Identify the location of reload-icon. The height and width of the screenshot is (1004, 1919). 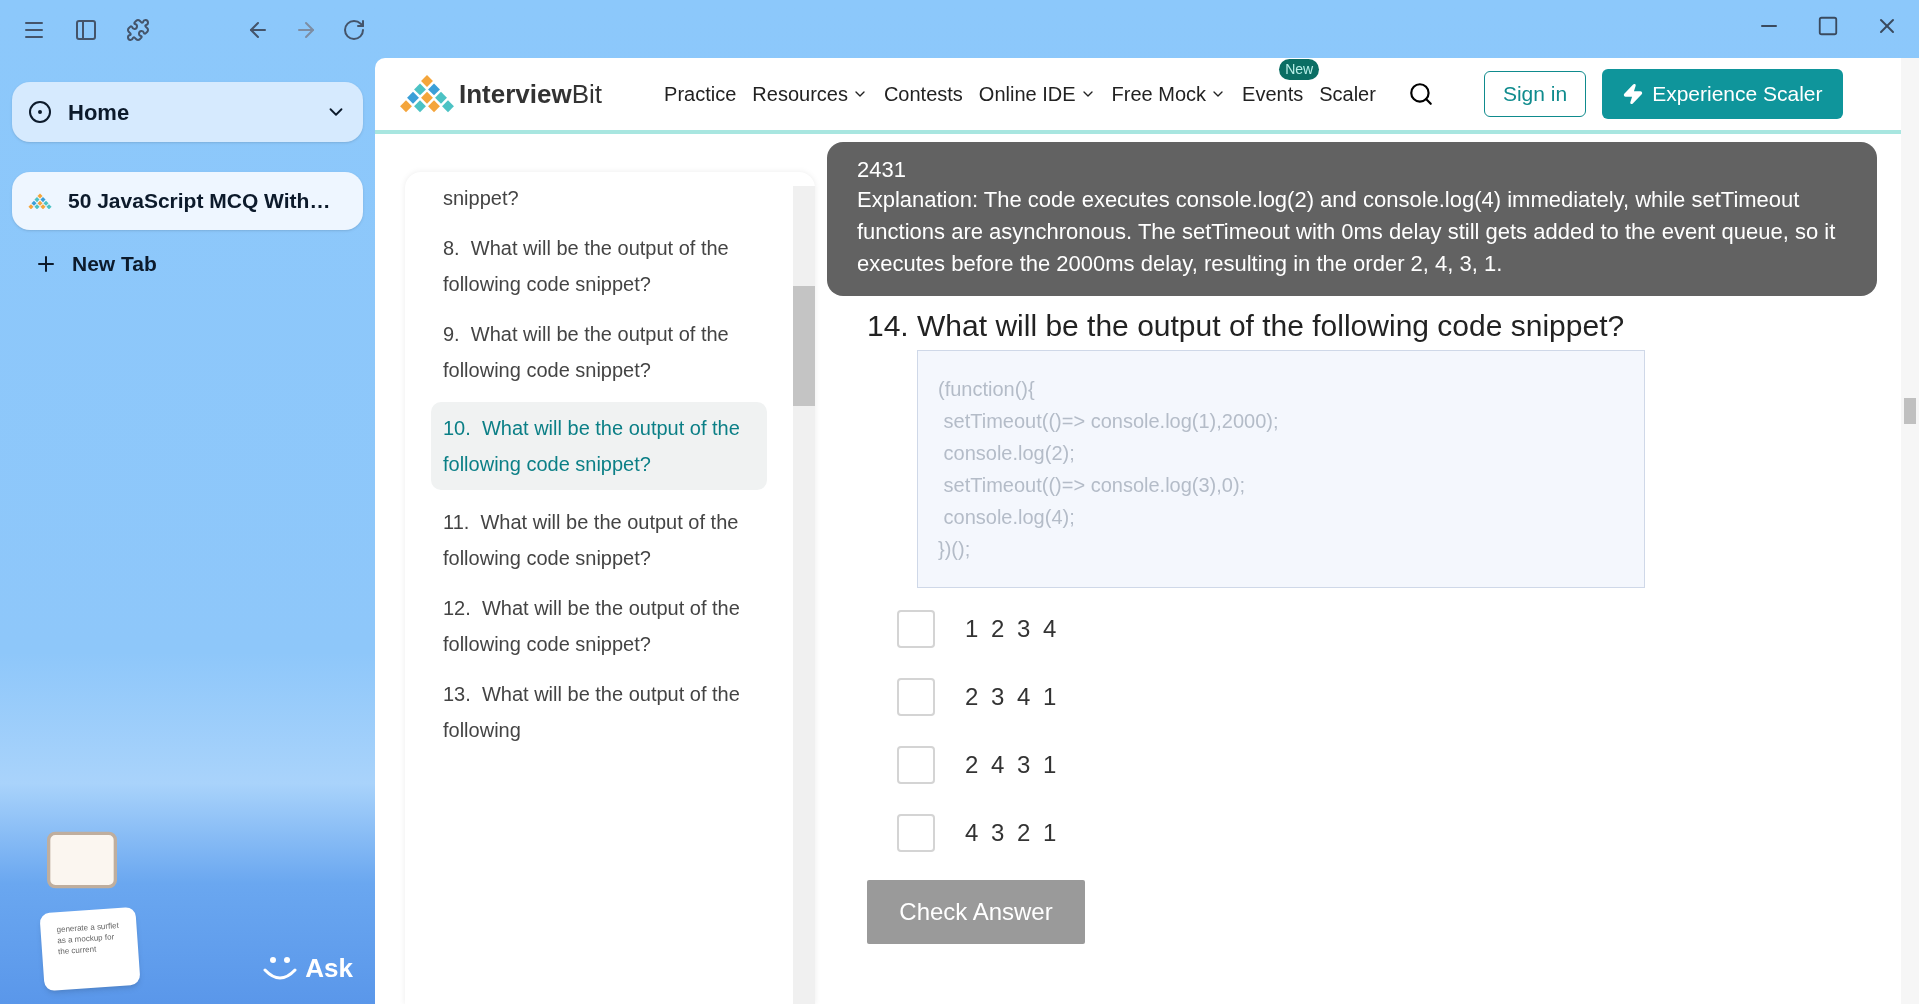
(354, 30).